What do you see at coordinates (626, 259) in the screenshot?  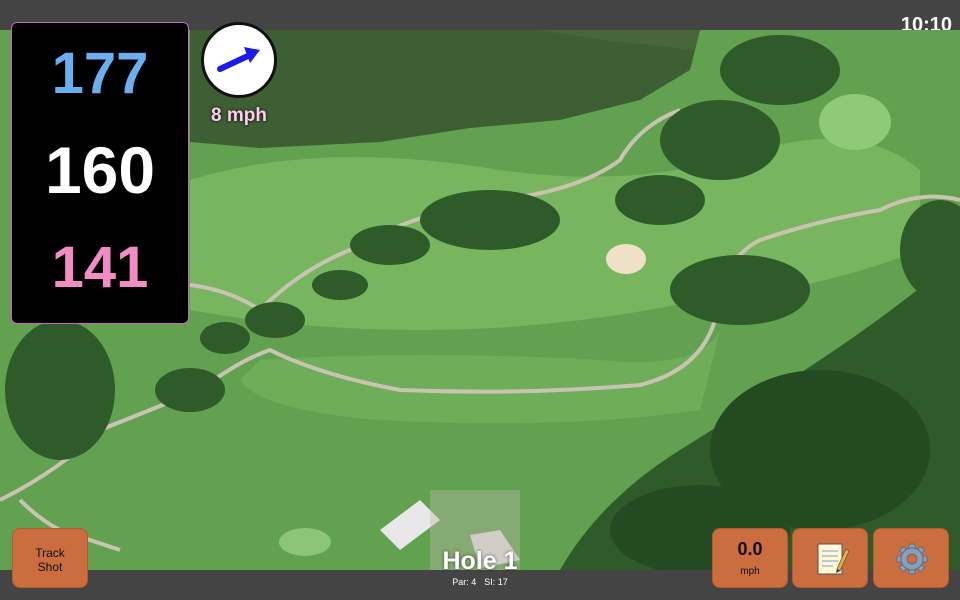 I see `sand-bunker` at bounding box center [626, 259].